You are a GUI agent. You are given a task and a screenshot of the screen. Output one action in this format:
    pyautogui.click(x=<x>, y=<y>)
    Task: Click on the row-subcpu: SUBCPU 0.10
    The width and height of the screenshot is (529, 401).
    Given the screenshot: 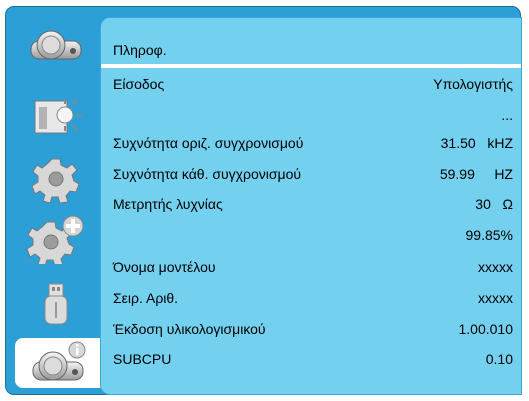 What is the action you would take?
    pyautogui.click(x=313, y=363)
    